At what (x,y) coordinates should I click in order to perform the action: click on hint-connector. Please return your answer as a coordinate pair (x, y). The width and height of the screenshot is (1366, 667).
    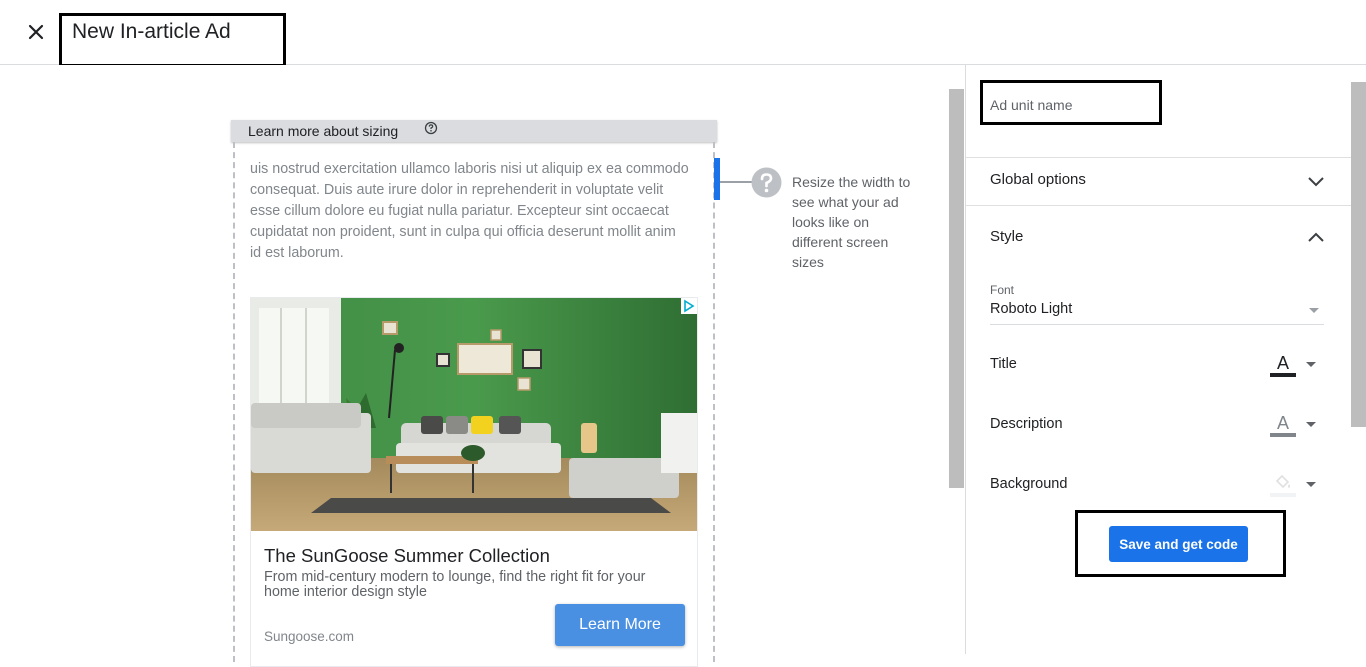
    Looking at the image, I should click on (736, 182).